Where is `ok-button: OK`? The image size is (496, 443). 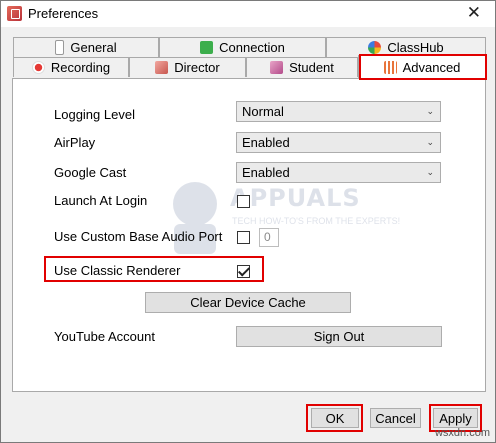
ok-button: OK is located at coordinates (335, 418).